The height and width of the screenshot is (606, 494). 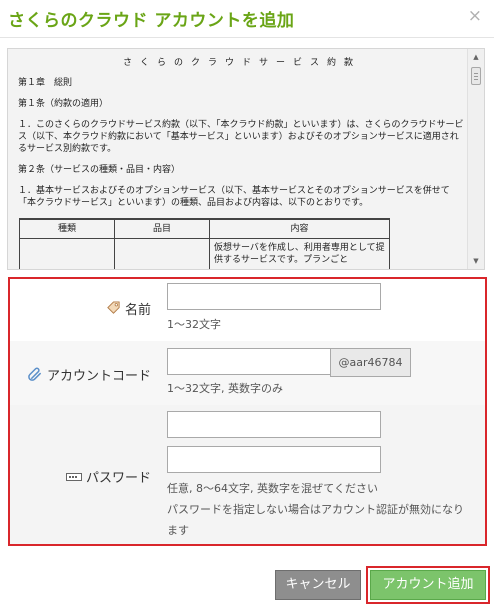 What do you see at coordinates (249, 361) in the screenshot?
I see `account-code-input` at bounding box center [249, 361].